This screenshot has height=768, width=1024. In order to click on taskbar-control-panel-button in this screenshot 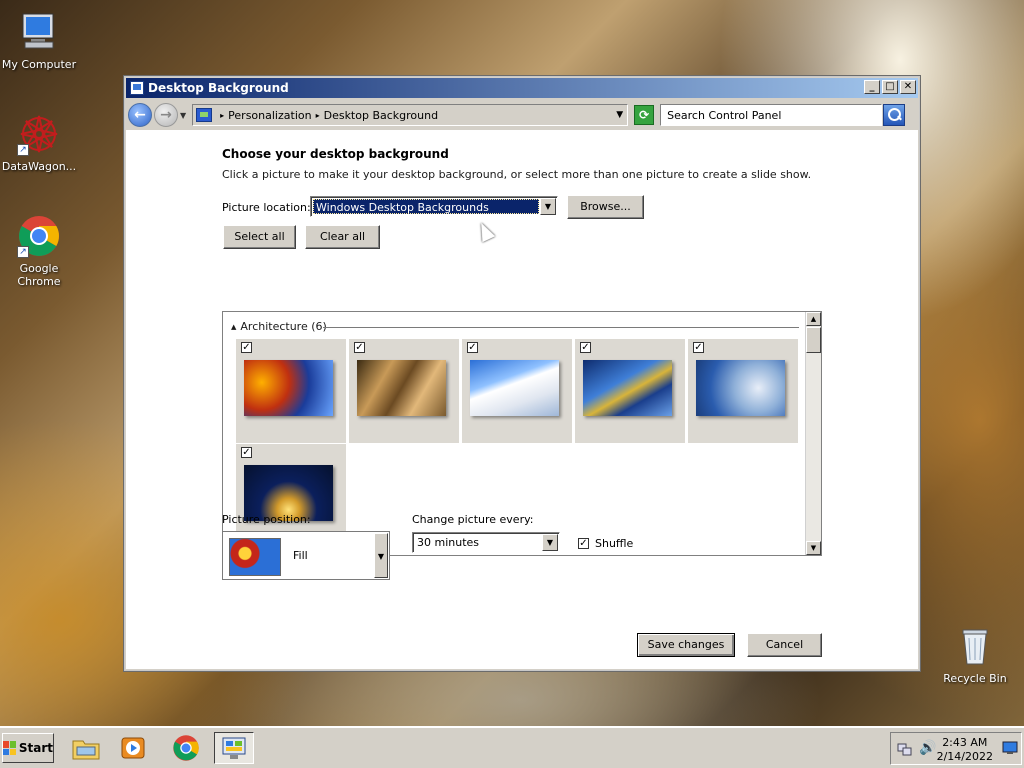, I will do `click(234, 748)`.